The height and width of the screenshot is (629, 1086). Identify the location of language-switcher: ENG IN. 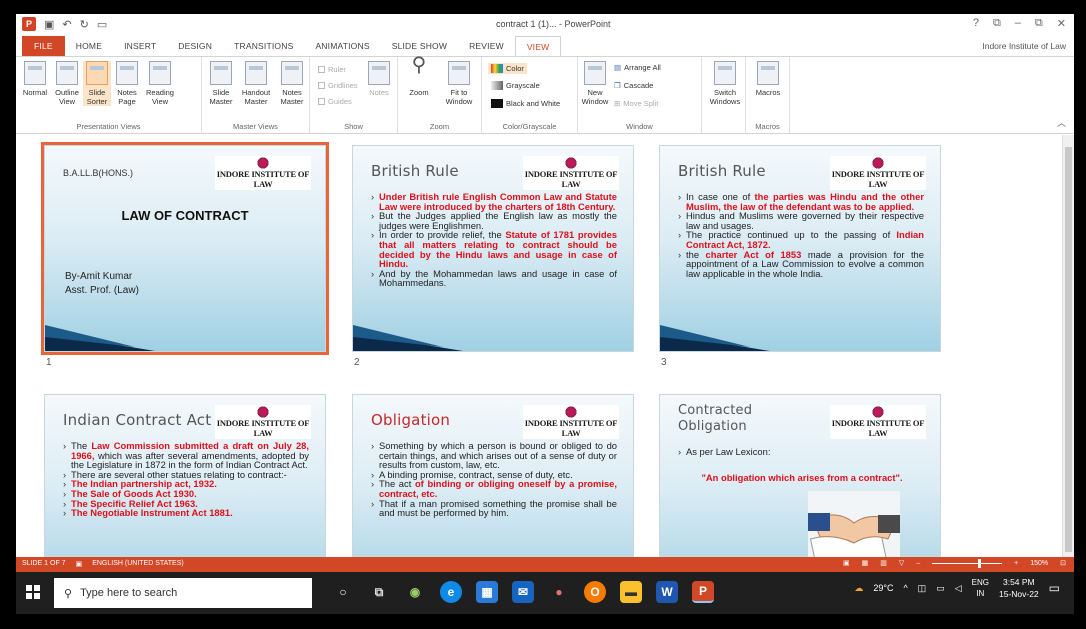
(980, 588).